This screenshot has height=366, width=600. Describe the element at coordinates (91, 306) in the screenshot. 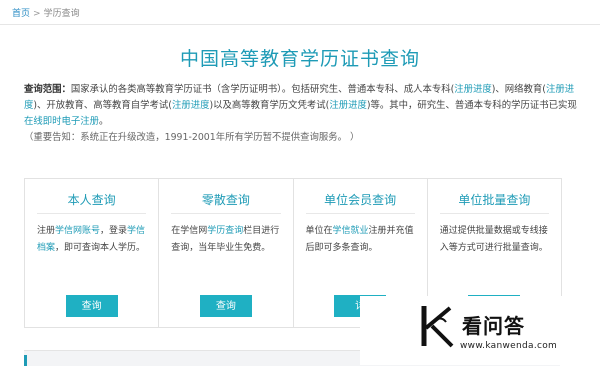

I see `personal-query-button: 查询` at that location.